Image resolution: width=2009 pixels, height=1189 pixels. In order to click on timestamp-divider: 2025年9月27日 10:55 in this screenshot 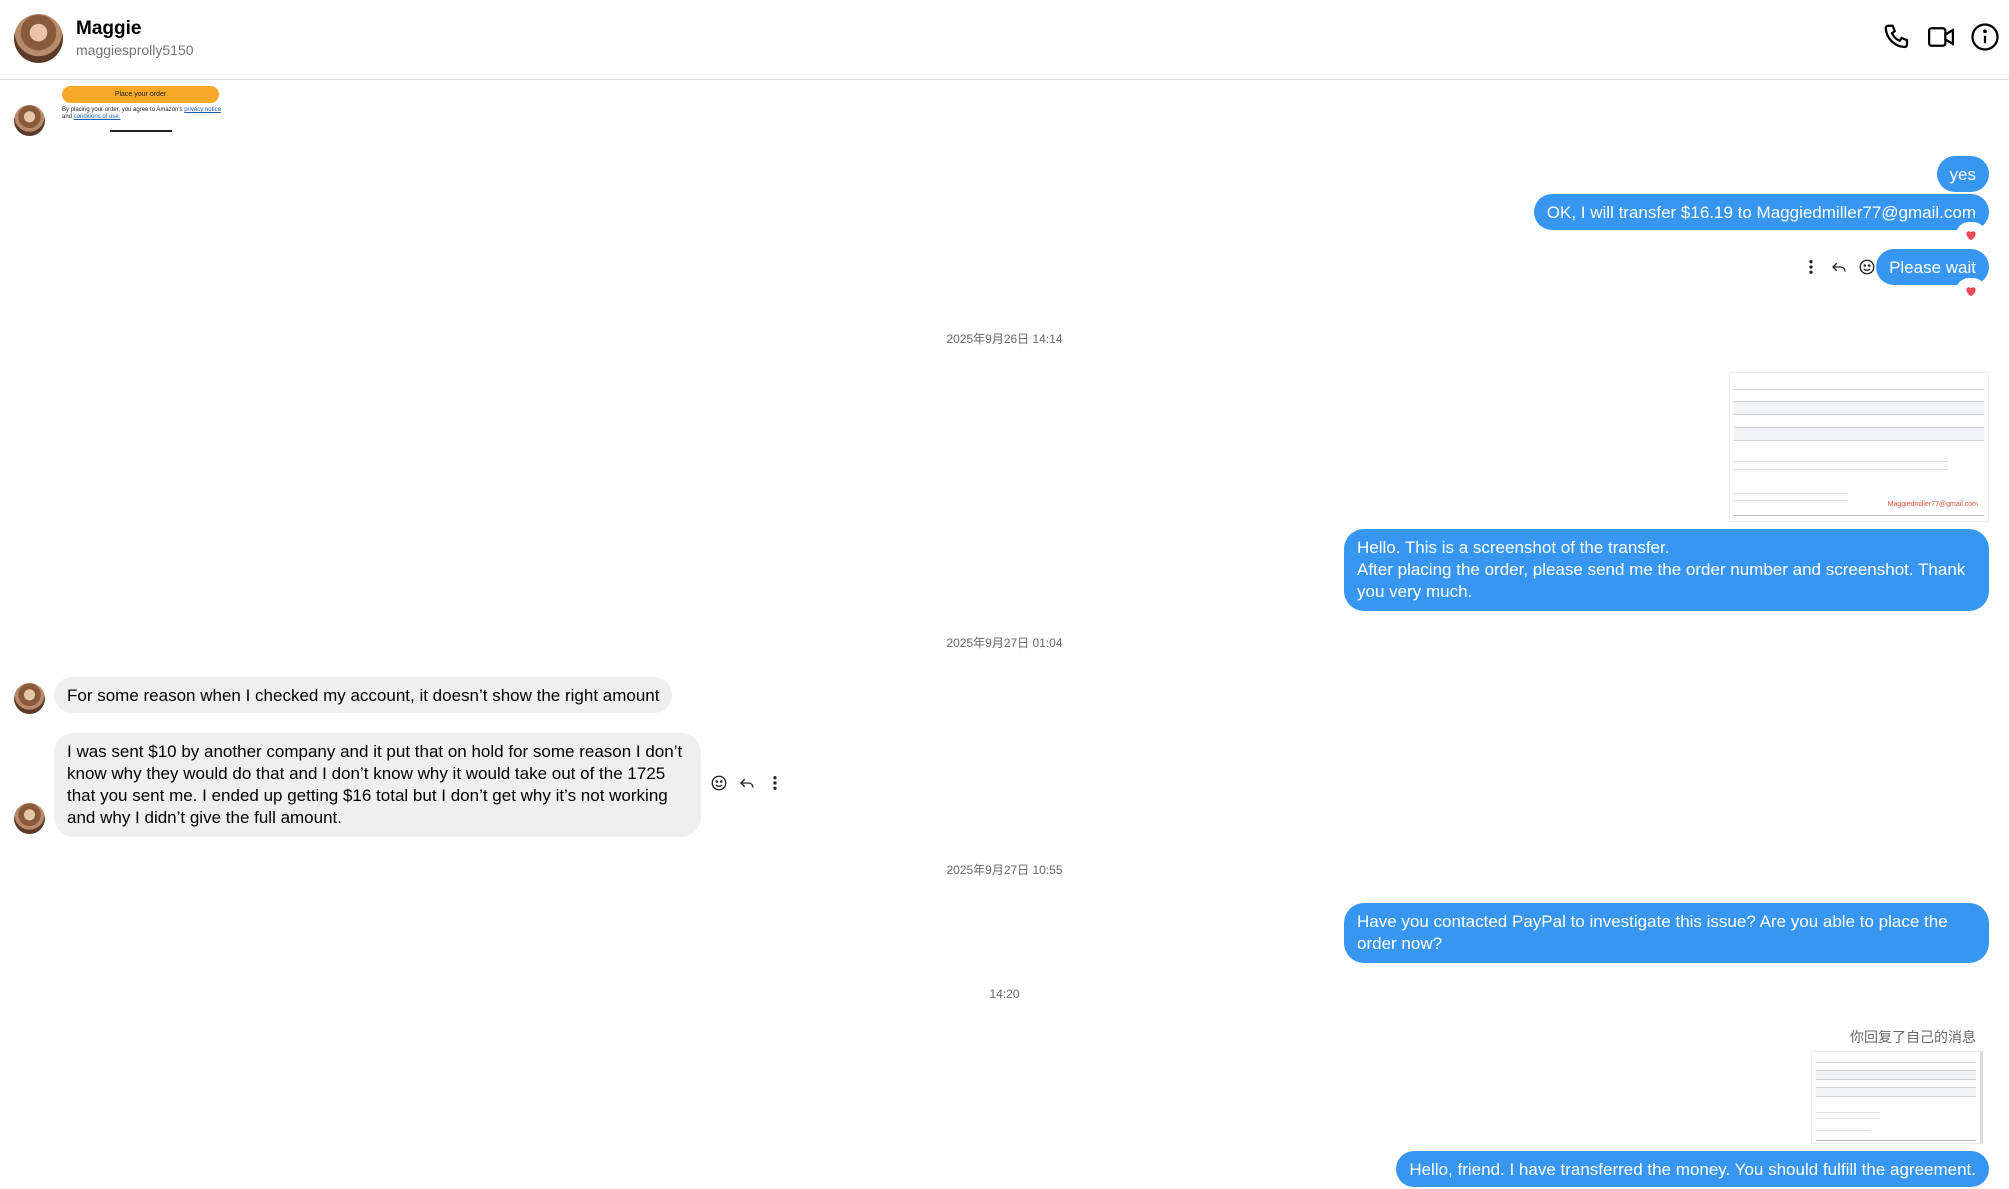, I will do `click(1004, 870)`.